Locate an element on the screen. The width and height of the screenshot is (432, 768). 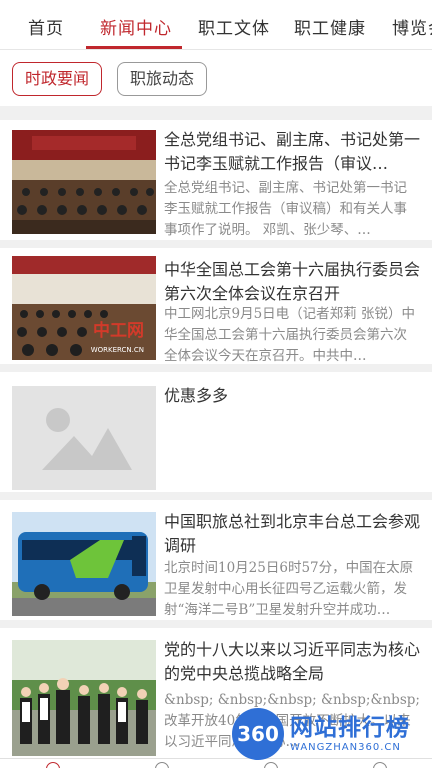
top-tab-bar: 首页 新闻中心 职工文体 职工健康 博览会 is located at coordinates (216, 25).